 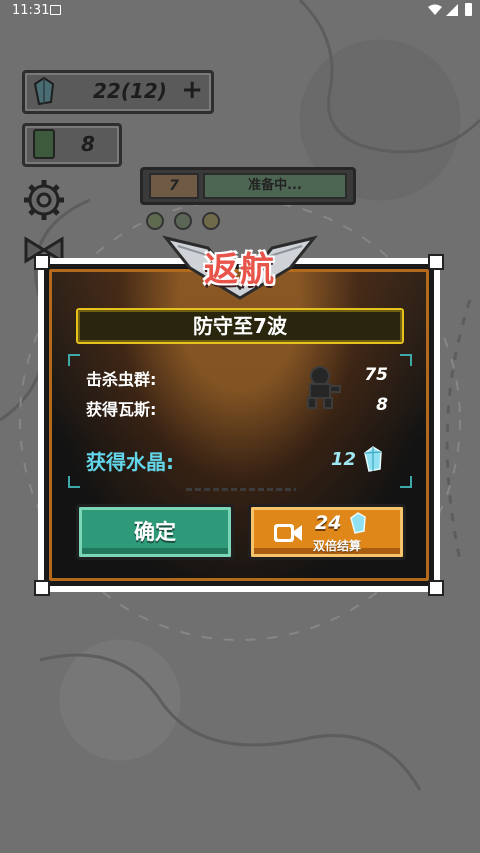 I want to click on crystal-reward-label: 获得水晶:, so click(x=130, y=462).